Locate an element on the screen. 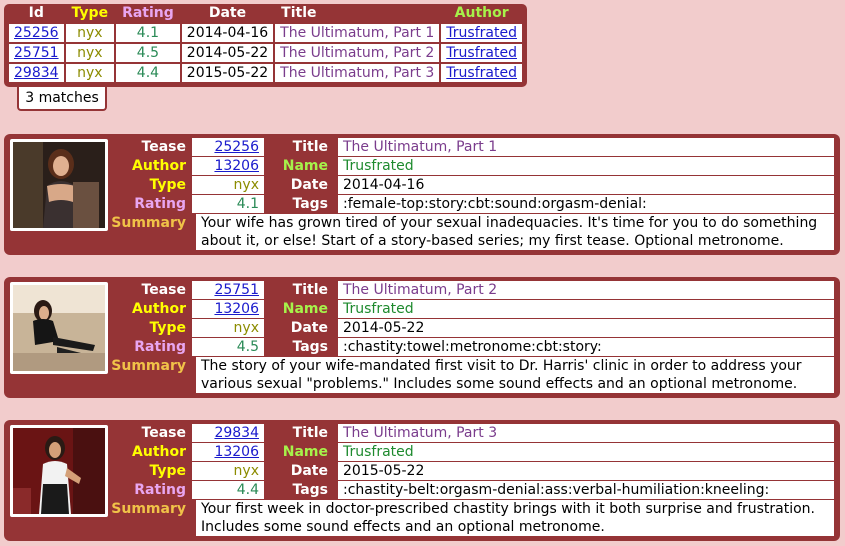  header-id: Id is located at coordinates (36, 13).